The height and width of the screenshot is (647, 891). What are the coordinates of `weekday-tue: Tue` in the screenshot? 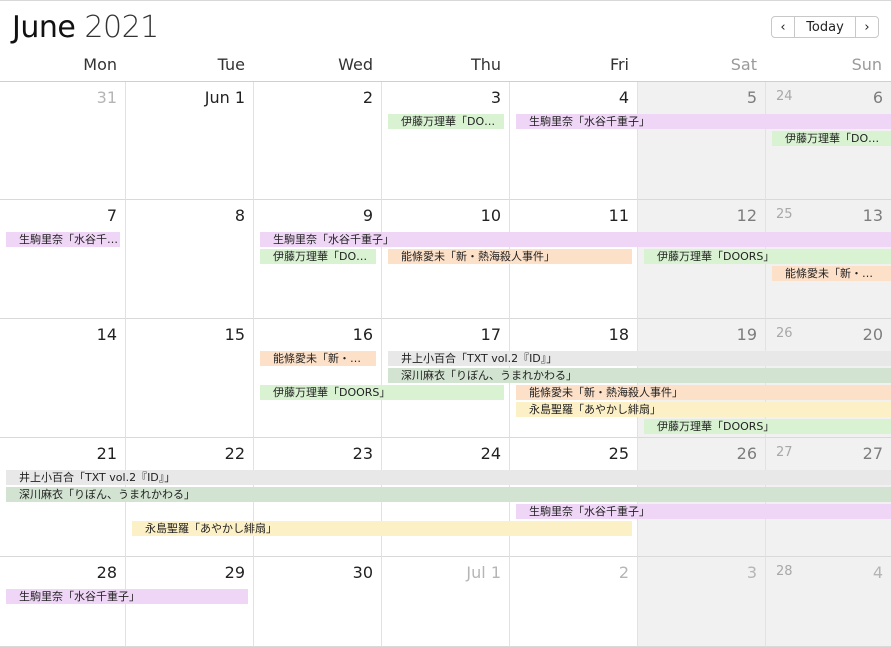 It's located at (231, 64).